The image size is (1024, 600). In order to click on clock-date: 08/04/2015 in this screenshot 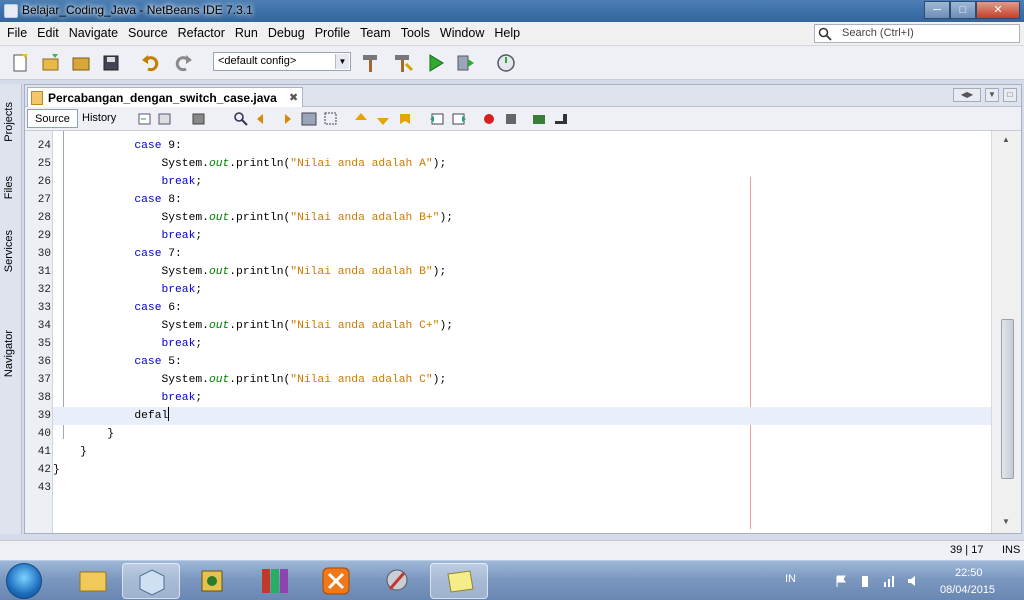, I will do `click(967, 590)`.